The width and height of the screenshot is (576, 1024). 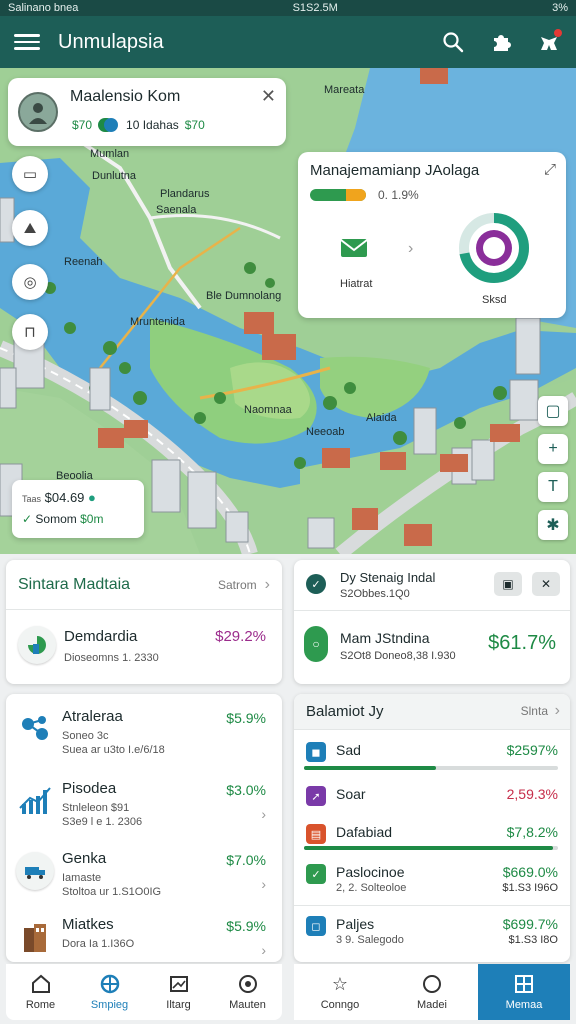 What do you see at coordinates (37, 645) in the screenshot?
I see `chart-icon` at bounding box center [37, 645].